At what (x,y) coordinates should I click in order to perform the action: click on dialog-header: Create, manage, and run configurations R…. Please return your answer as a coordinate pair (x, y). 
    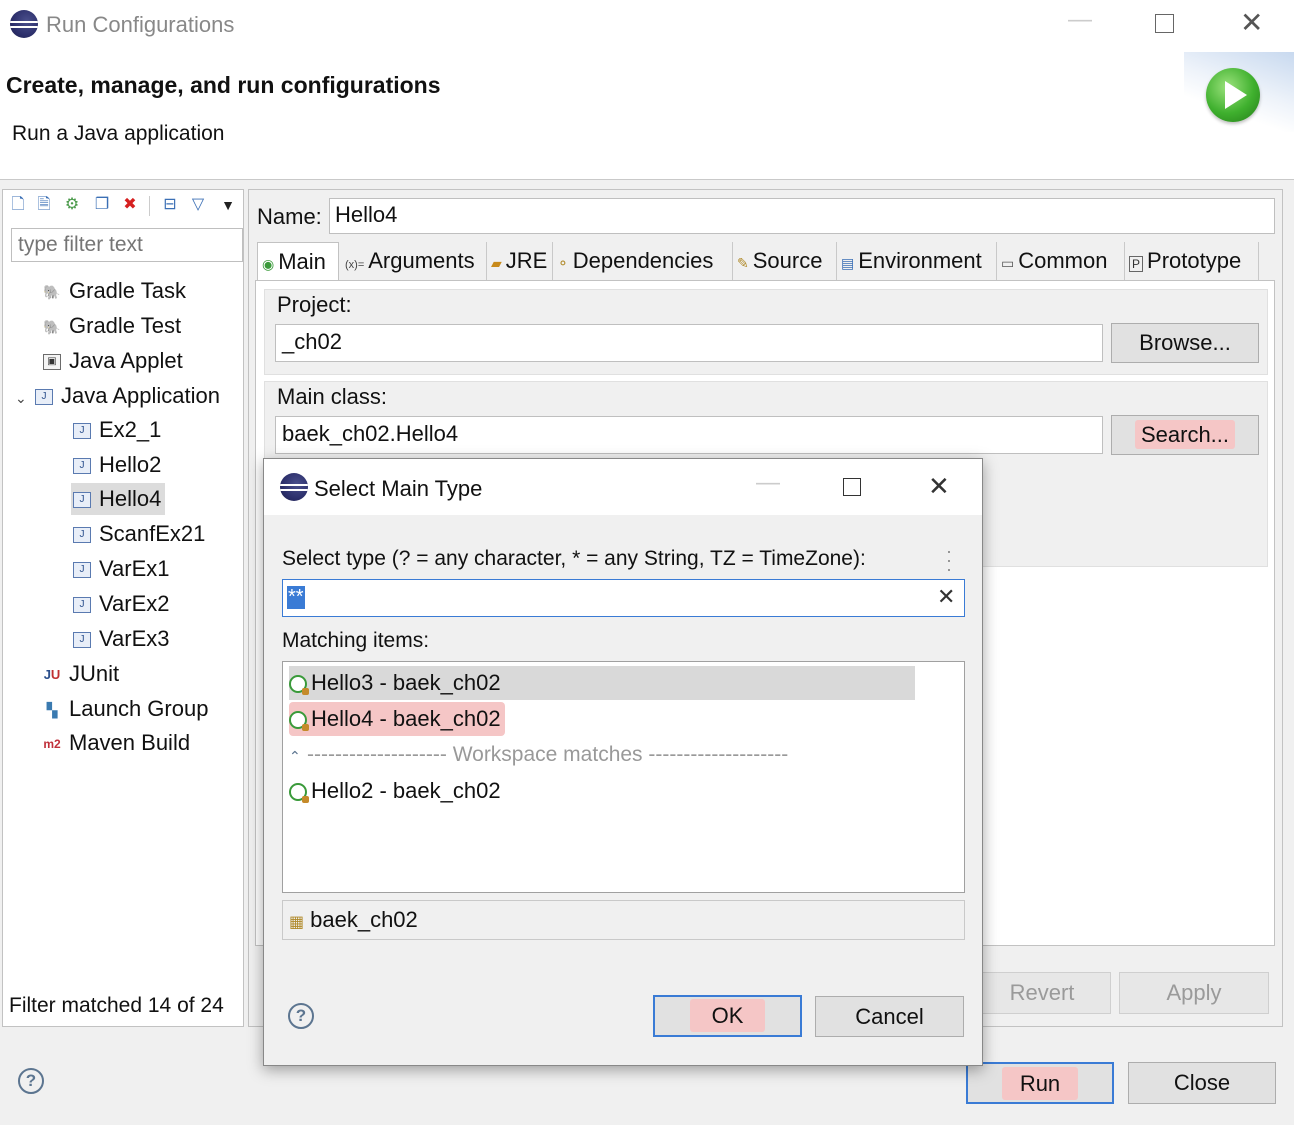
    Looking at the image, I should click on (647, 116).